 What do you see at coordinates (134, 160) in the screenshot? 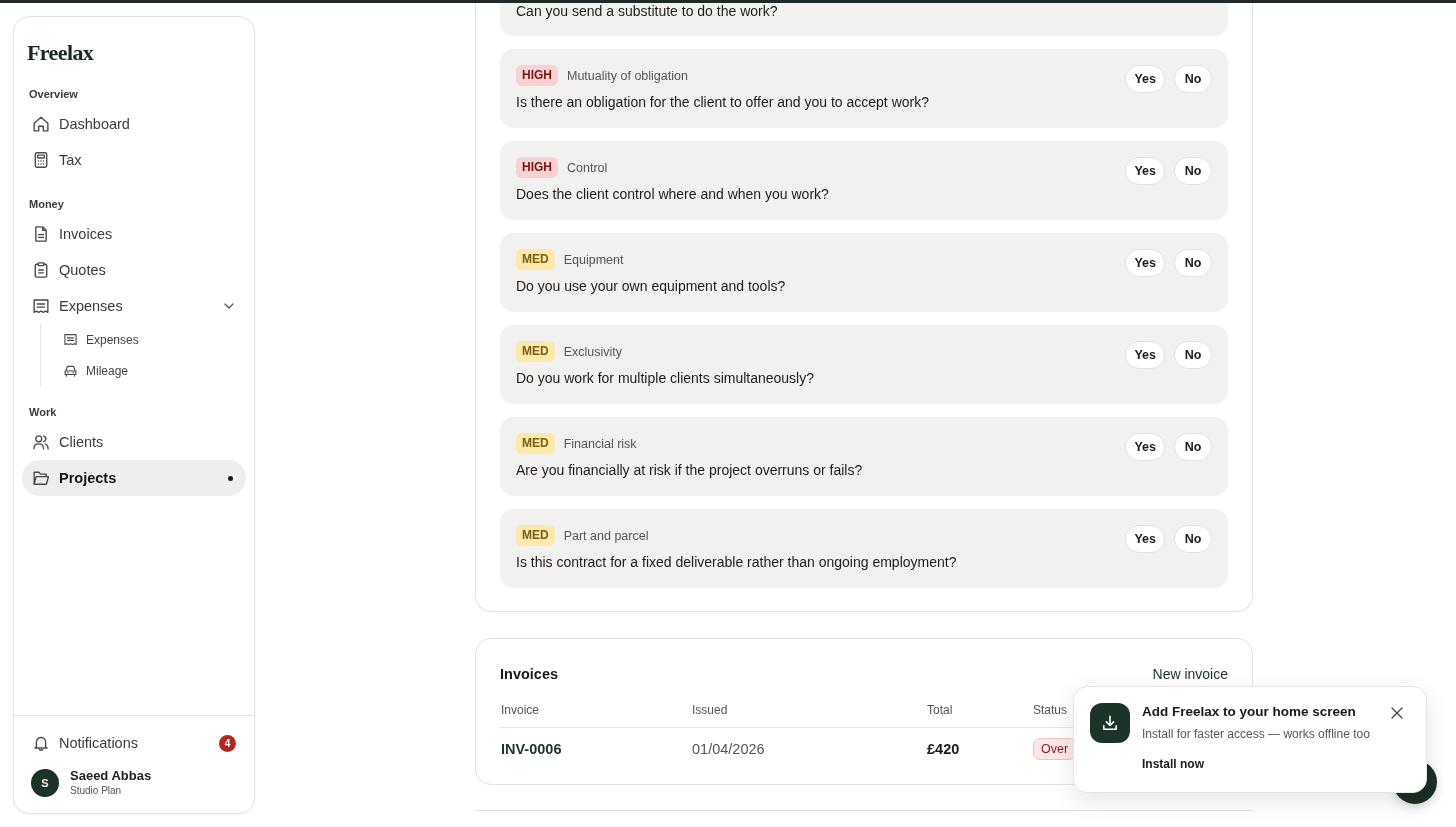
I see `nav-item: Tax` at bounding box center [134, 160].